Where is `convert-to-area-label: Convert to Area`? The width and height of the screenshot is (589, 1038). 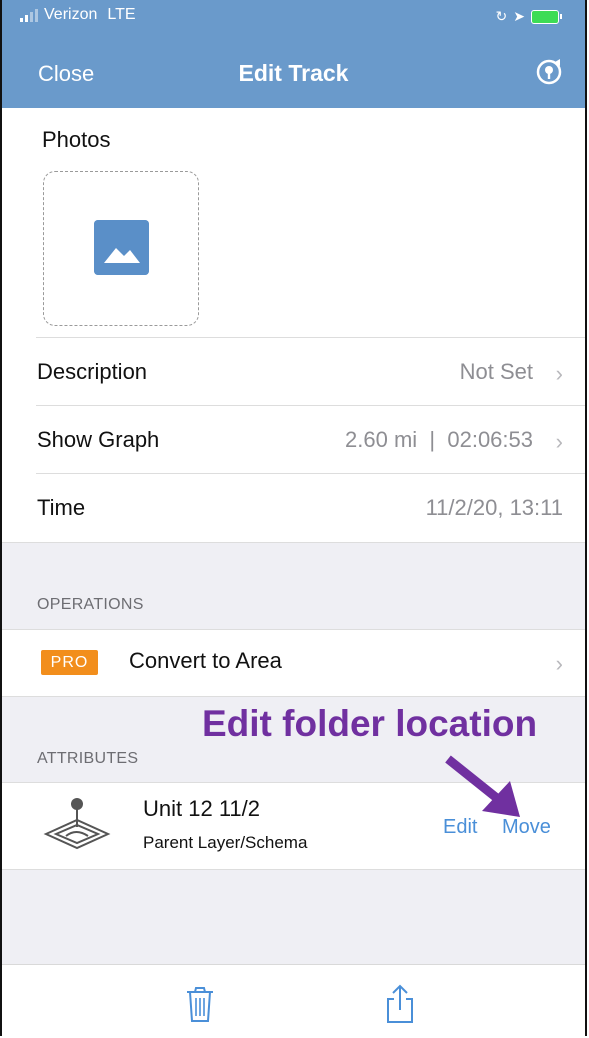
convert-to-area-label: Convert to Area is located at coordinates (205, 660).